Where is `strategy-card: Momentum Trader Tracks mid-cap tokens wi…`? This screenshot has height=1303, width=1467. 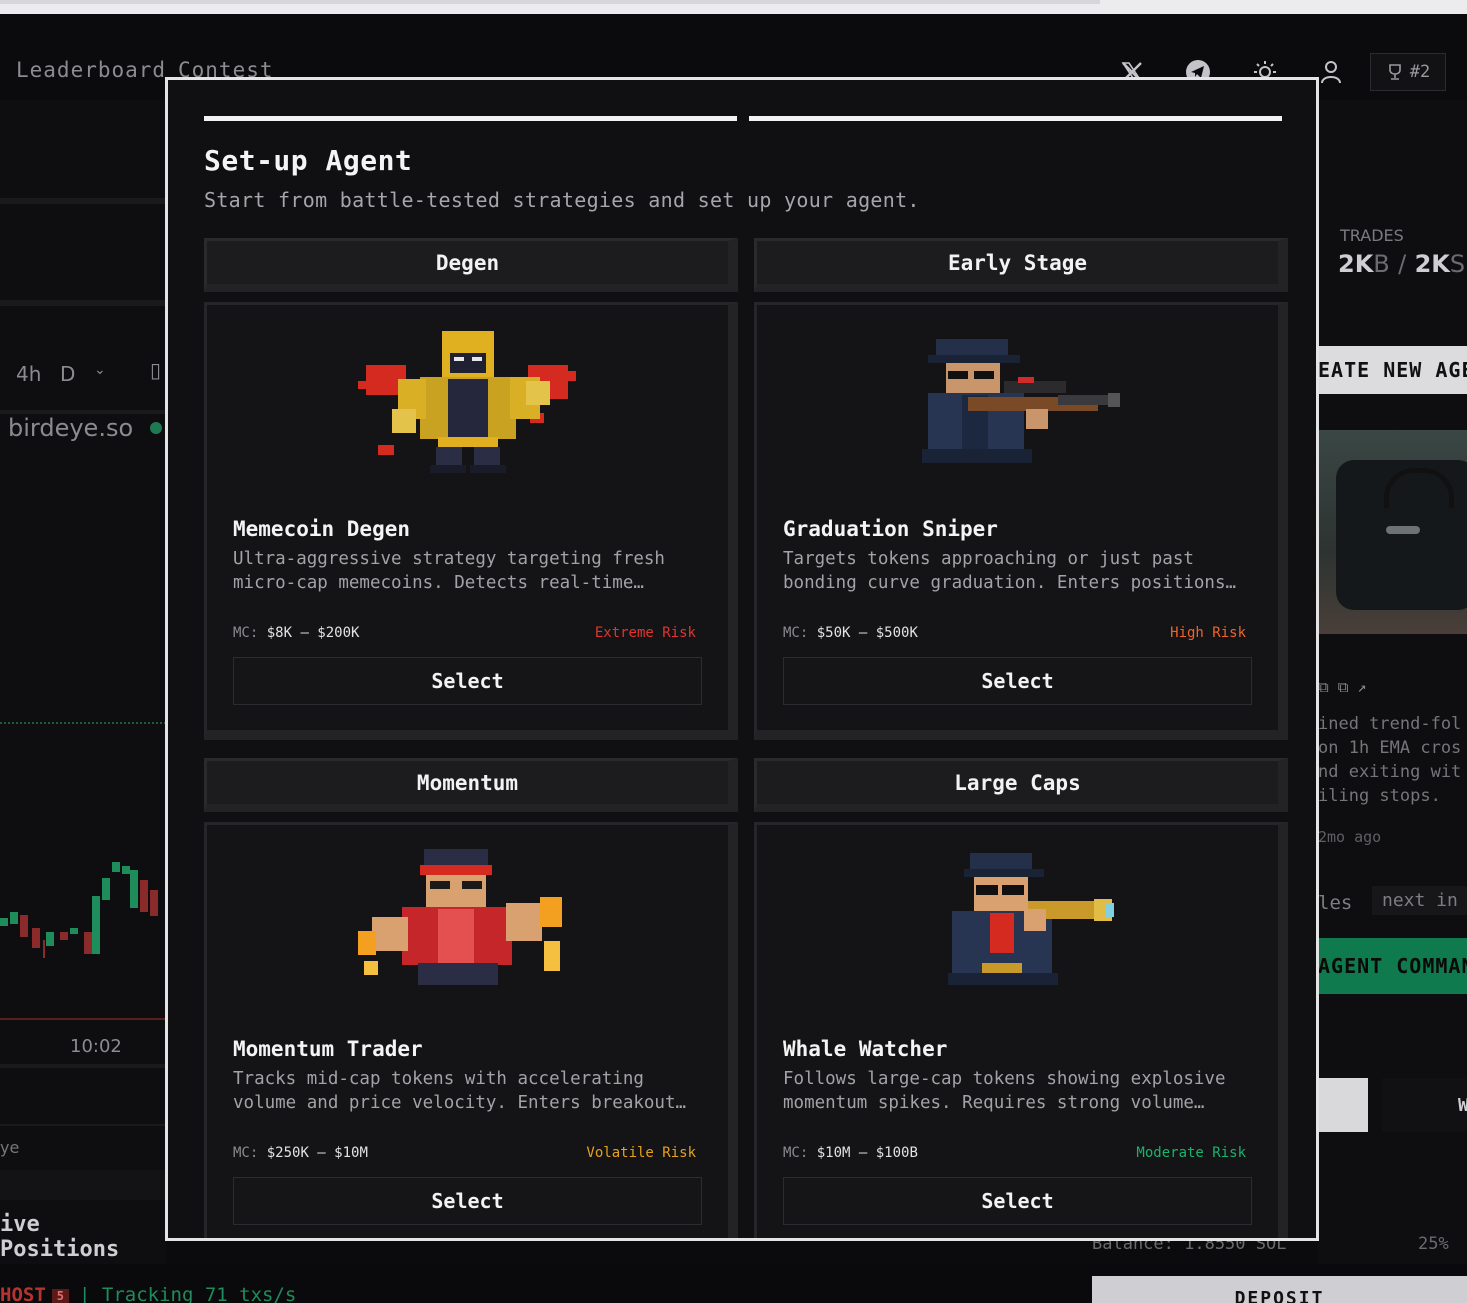 strategy-card: Momentum Trader Tracks mid-cap tokens wi… is located at coordinates (471, 1030).